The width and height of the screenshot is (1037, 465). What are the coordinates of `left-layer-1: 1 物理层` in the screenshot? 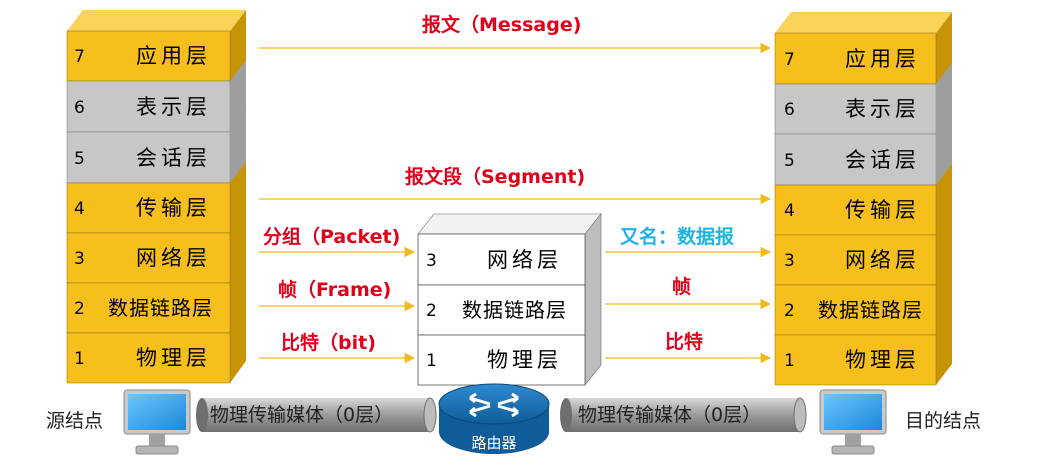 It's located at (148, 358).